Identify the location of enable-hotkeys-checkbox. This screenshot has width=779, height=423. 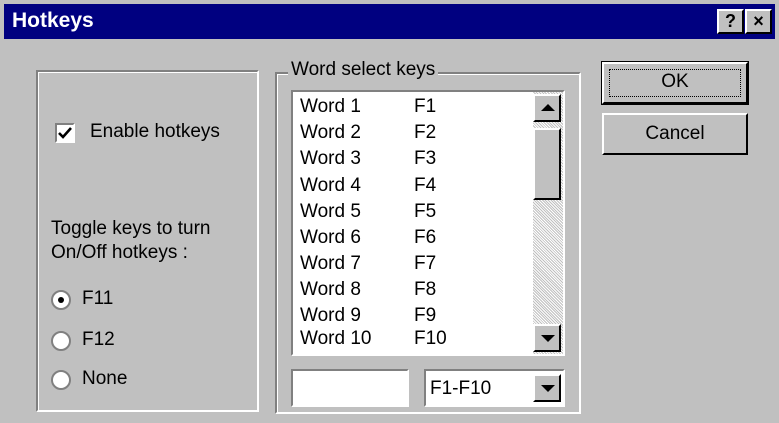
(65, 133).